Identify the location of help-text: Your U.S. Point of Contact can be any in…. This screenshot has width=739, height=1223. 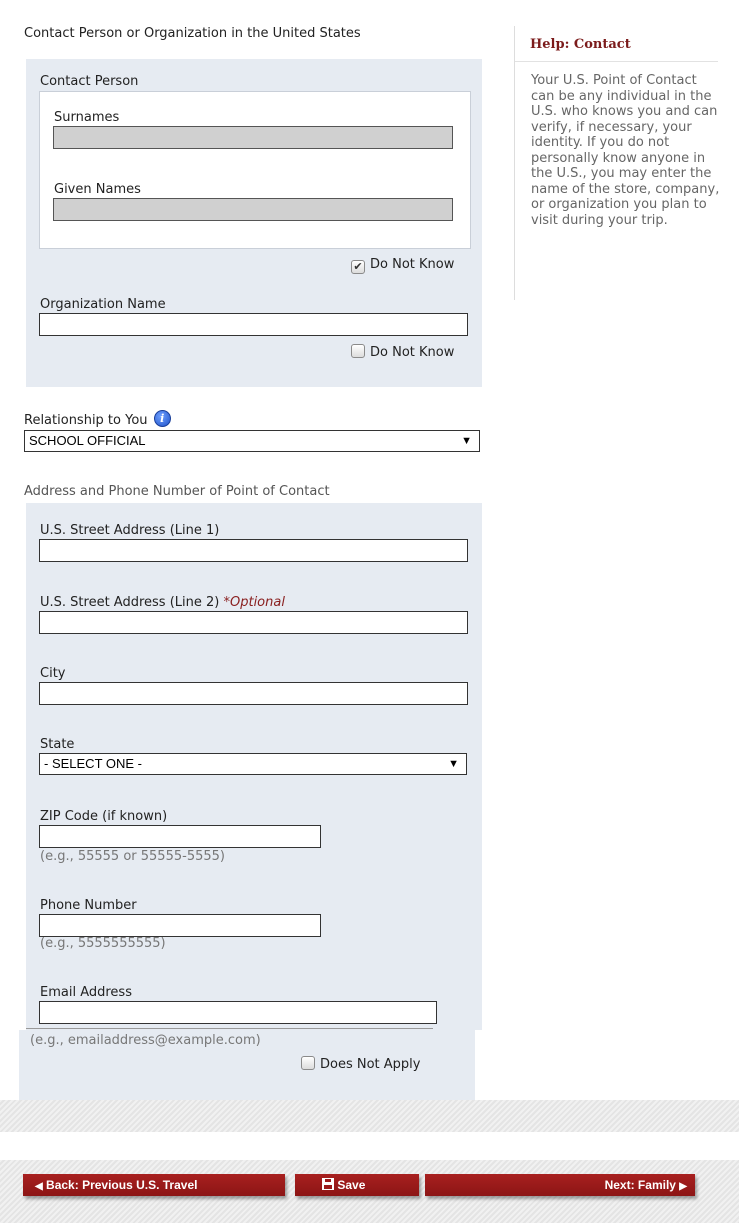
(625, 150).